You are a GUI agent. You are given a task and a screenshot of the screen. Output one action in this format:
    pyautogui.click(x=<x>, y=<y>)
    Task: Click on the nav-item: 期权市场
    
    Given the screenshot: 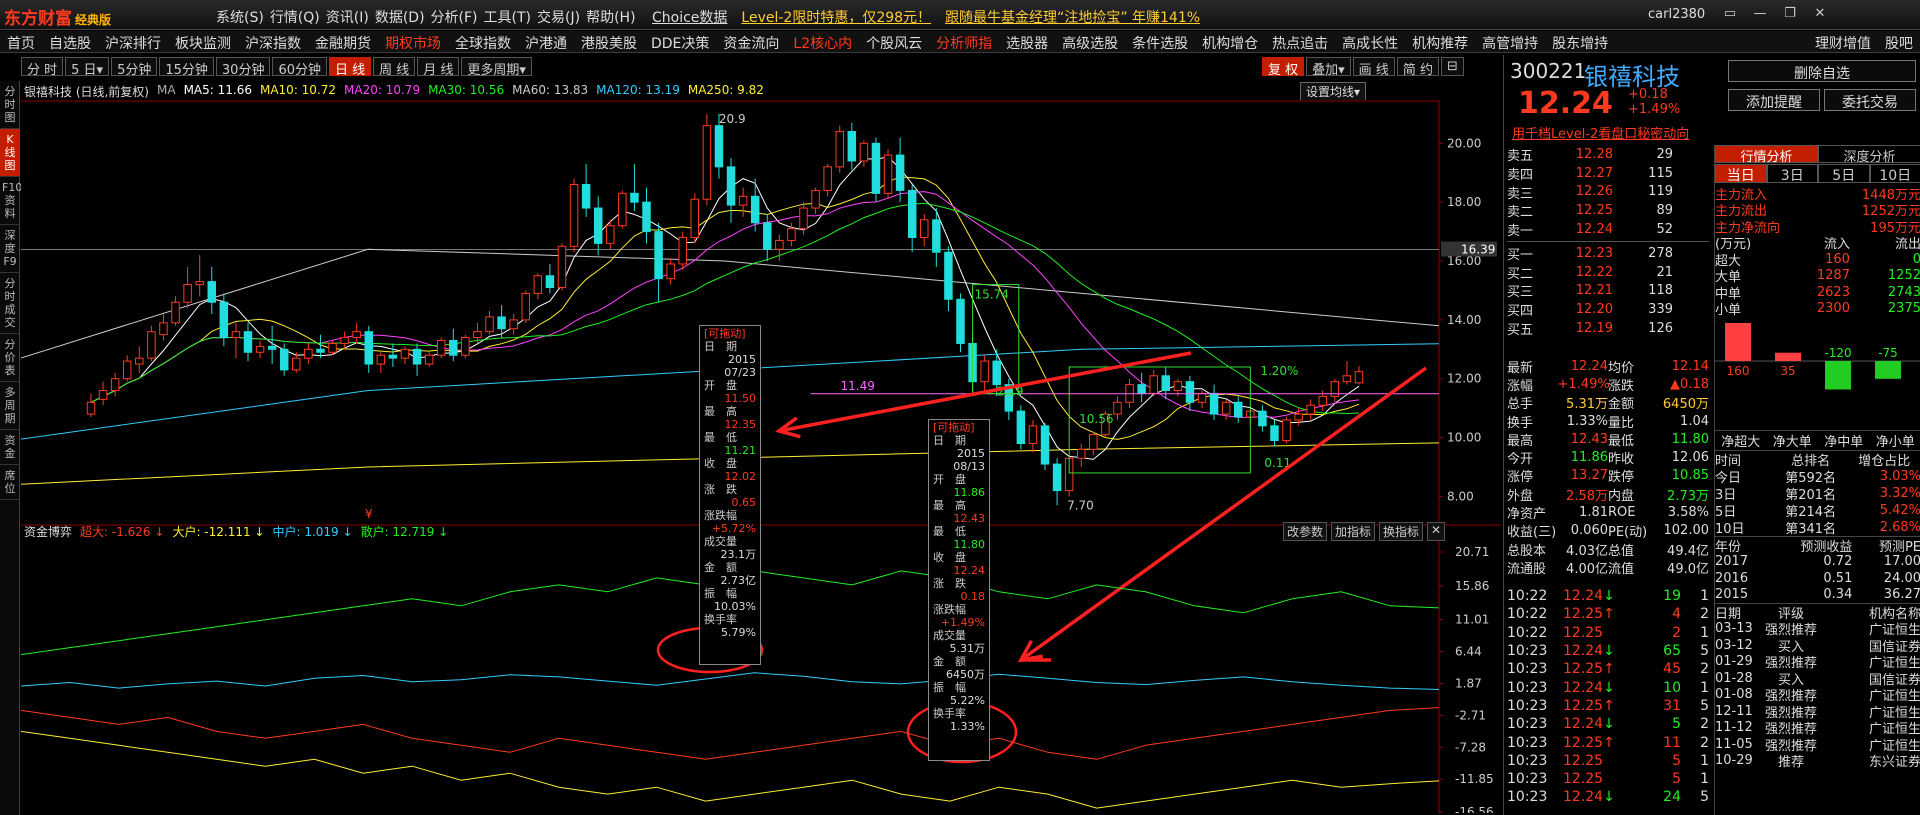 What is the action you would take?
    pyautogui.click(x=413, y=41)
    